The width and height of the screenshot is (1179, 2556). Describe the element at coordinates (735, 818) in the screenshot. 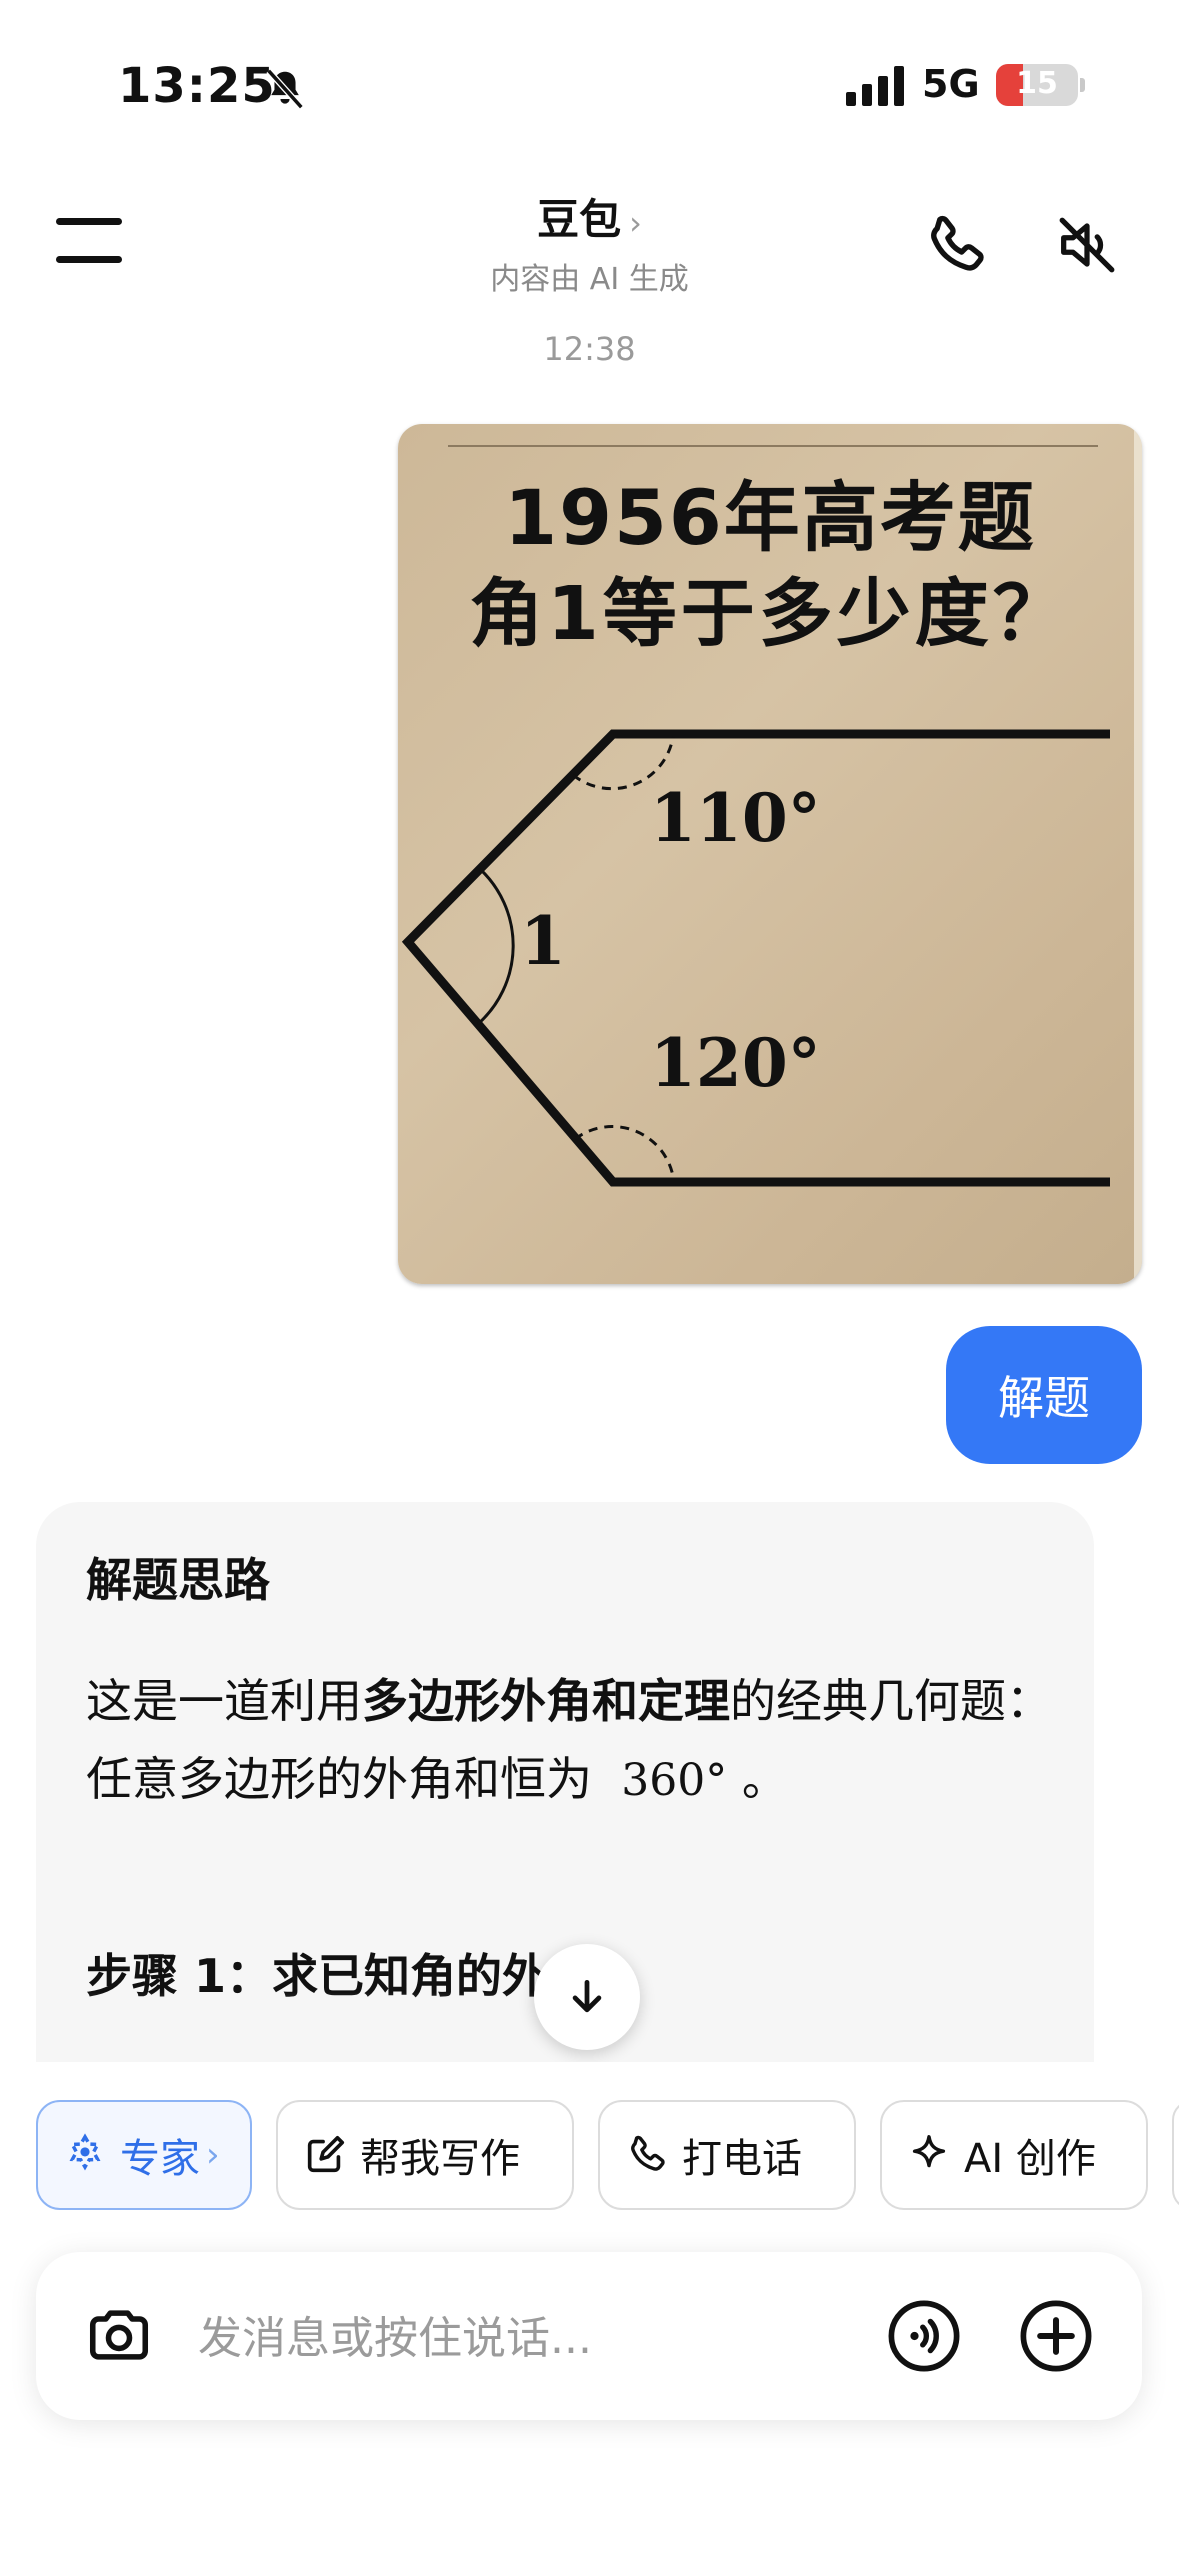

I see `angle-label-top: 110°` at that location.